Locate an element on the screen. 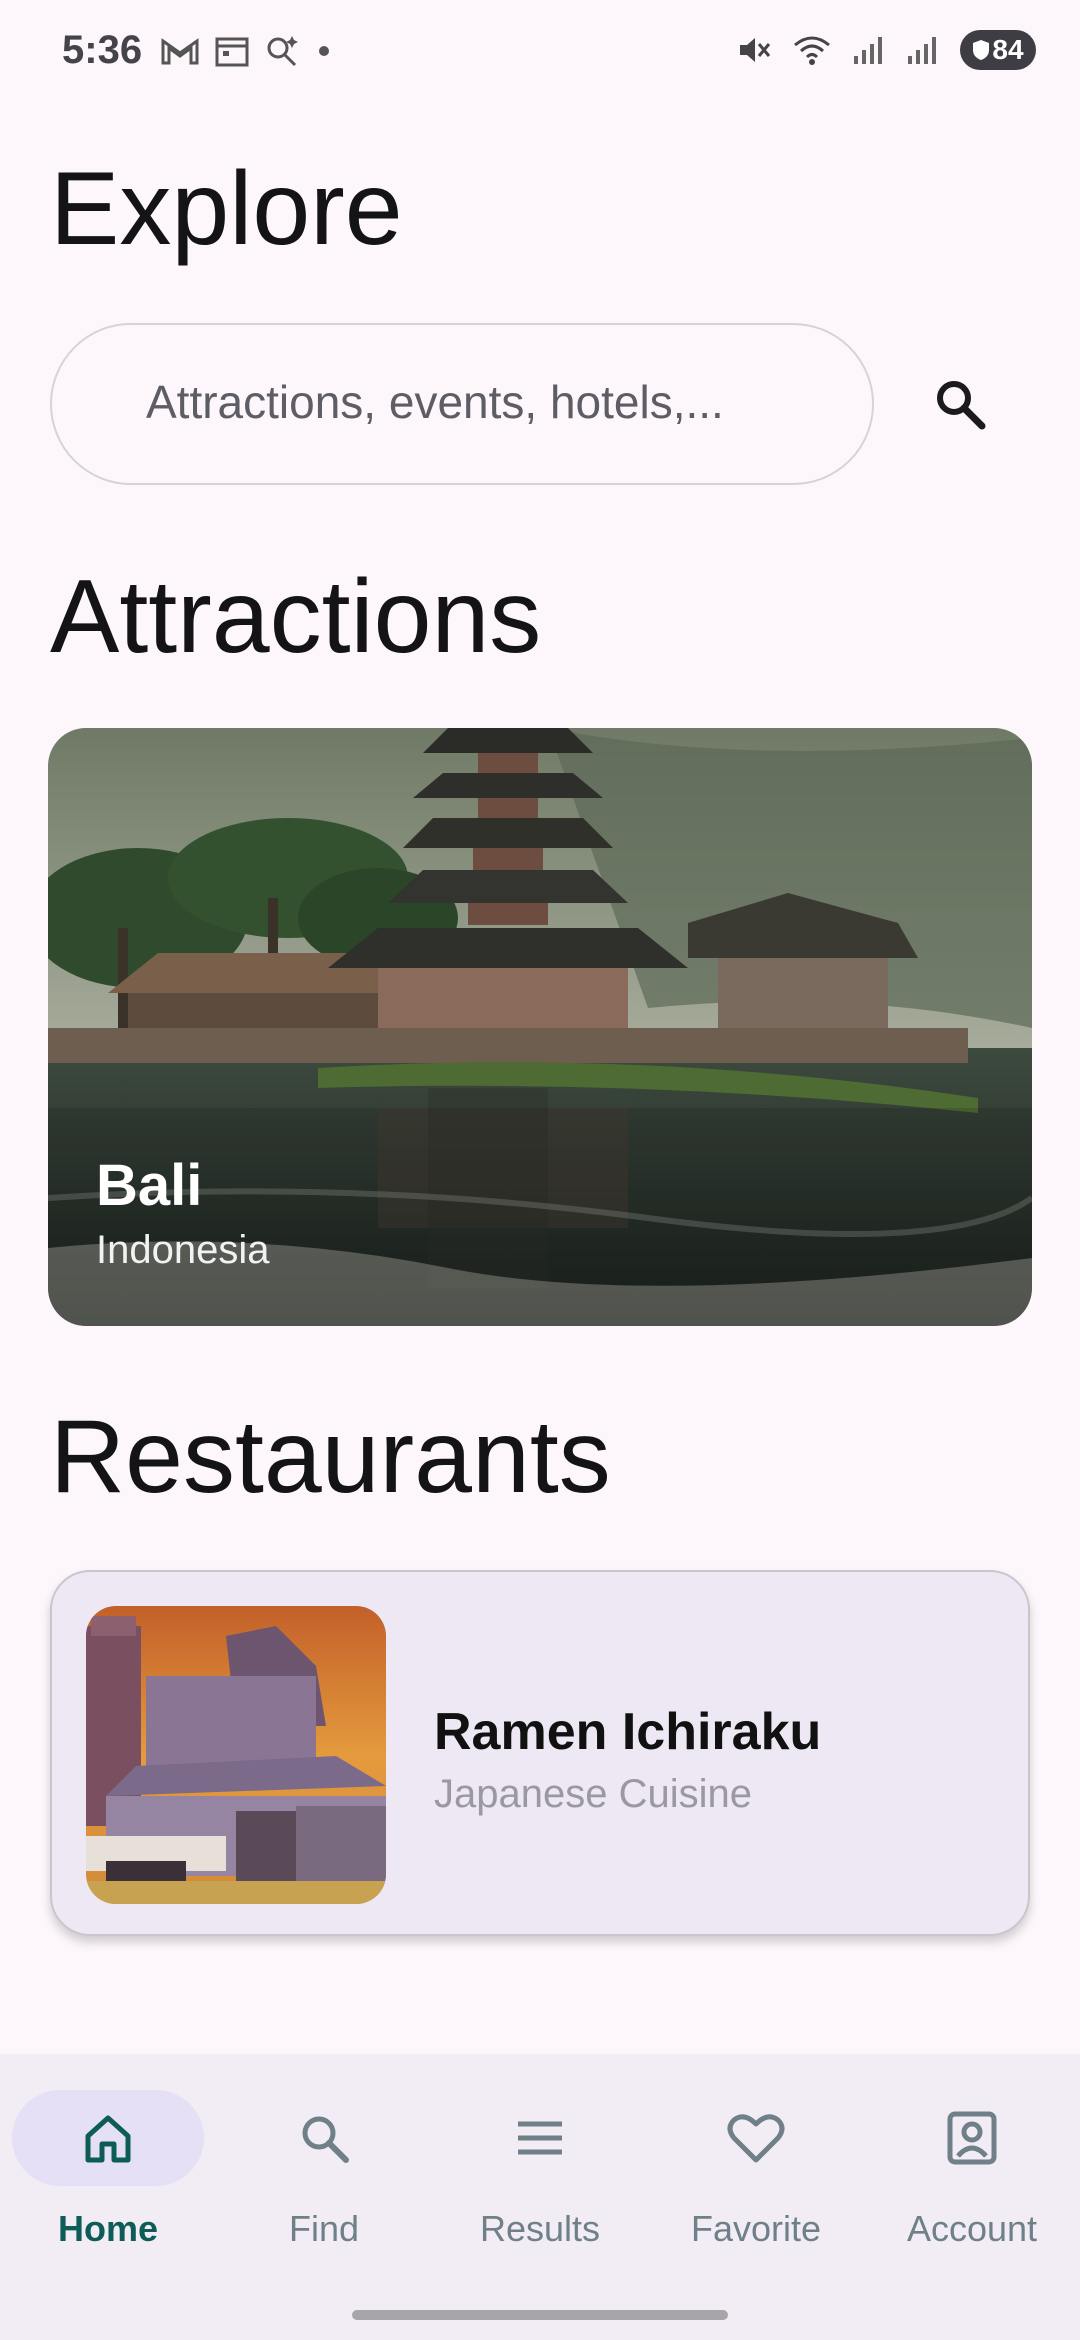 The width and height of the screenshot is (1080, 2340). status-system-icons: 84 is located at coordinates (886, 50).